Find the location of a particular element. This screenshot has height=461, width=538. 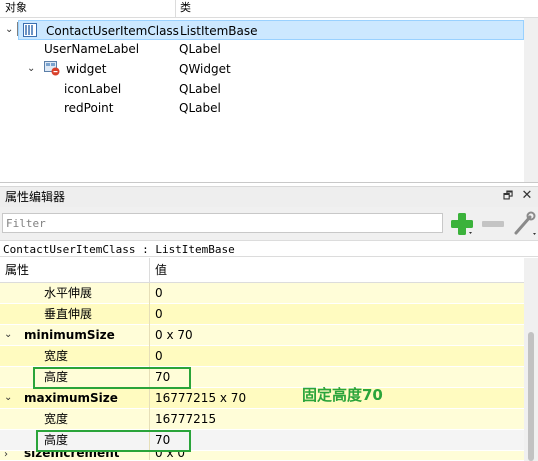

property-row-sizeincrement: › sizeIncrement 0 x 0 is located at coordinates (262, 456).